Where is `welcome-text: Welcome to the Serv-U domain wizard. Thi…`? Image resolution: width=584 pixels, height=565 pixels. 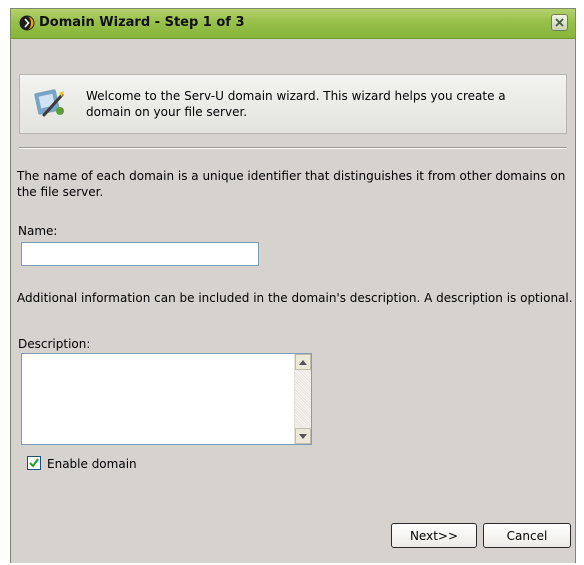 welcome-text: Welcome to the Serv-U domain wizard. Thi… is located at coordinates (296, 104).